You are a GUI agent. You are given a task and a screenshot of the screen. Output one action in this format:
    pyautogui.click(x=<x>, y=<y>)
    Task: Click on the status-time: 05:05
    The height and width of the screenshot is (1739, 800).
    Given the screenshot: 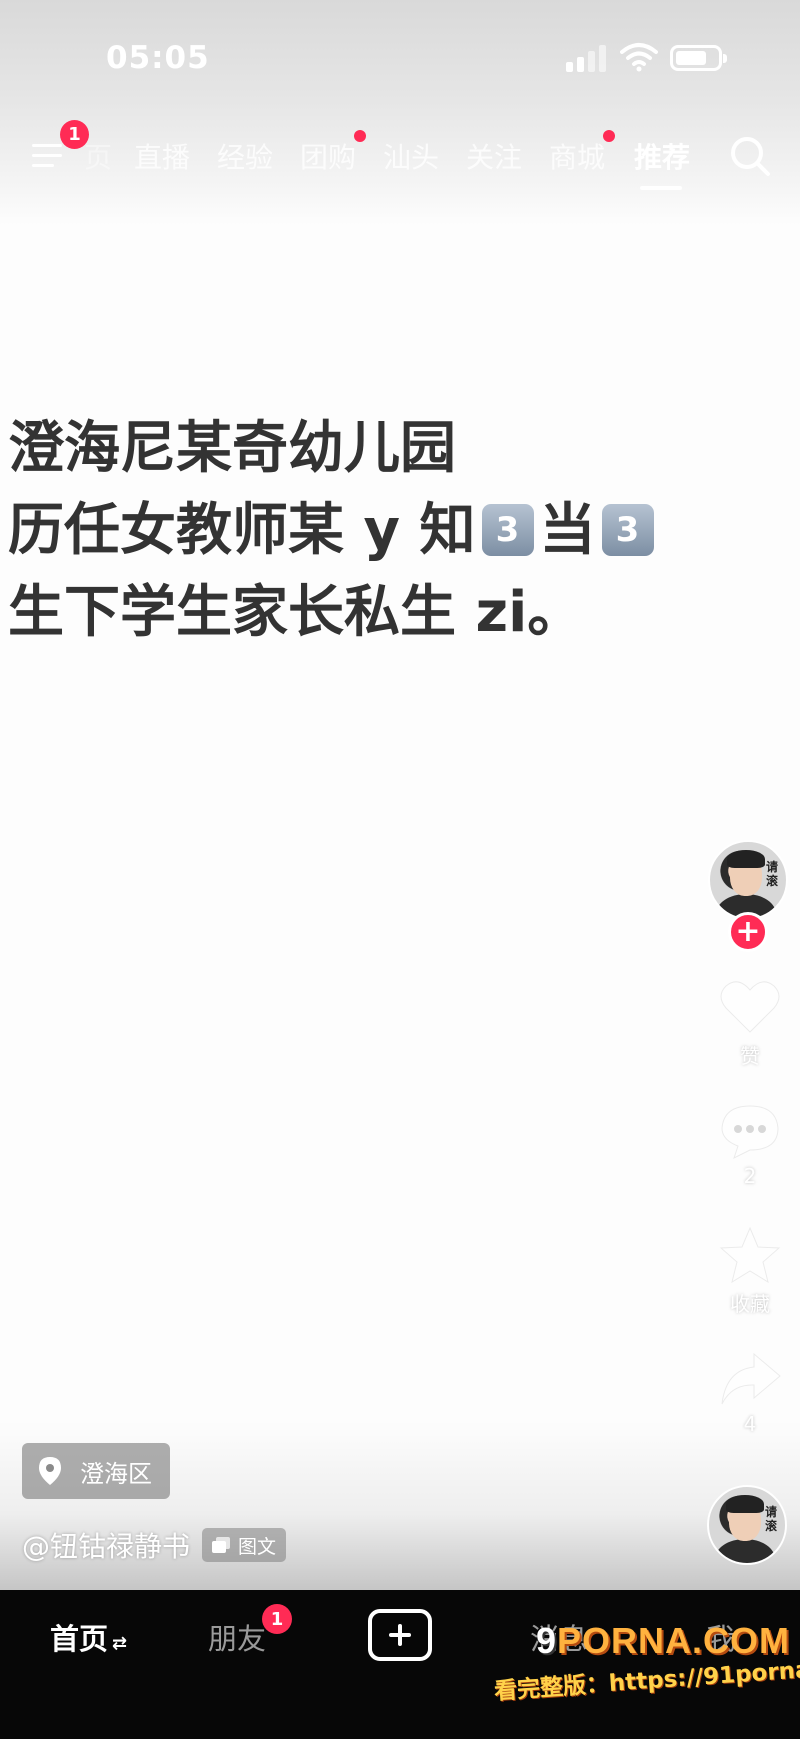 What is the action you would take?
    pyautogui.click(x=158, y=58)
    